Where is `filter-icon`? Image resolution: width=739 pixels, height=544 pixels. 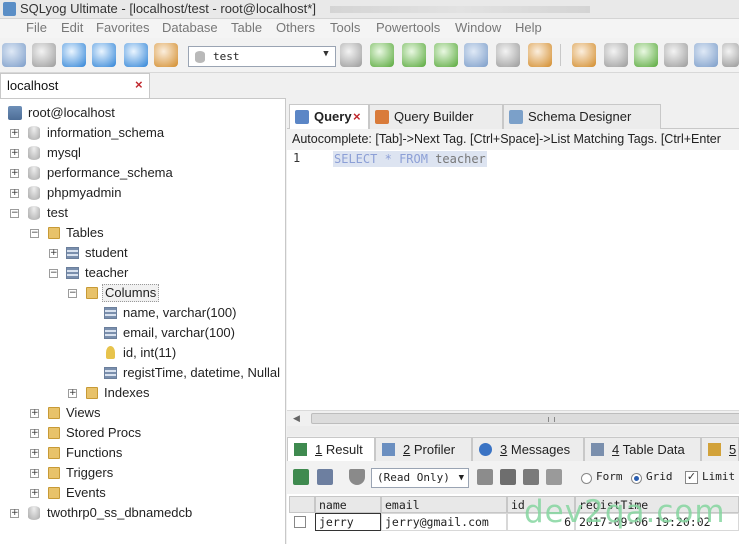 filter-icon is located at coordinates (357, 477).